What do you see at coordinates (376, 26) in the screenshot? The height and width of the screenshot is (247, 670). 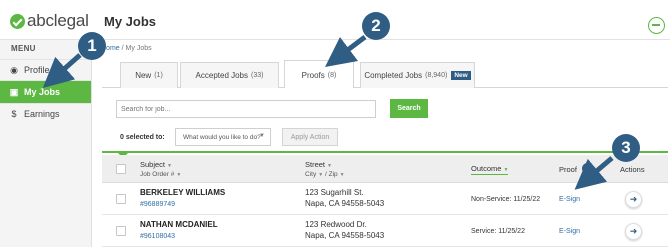 I see `callout-badge-2: 2` at bounding box center [376, 26].